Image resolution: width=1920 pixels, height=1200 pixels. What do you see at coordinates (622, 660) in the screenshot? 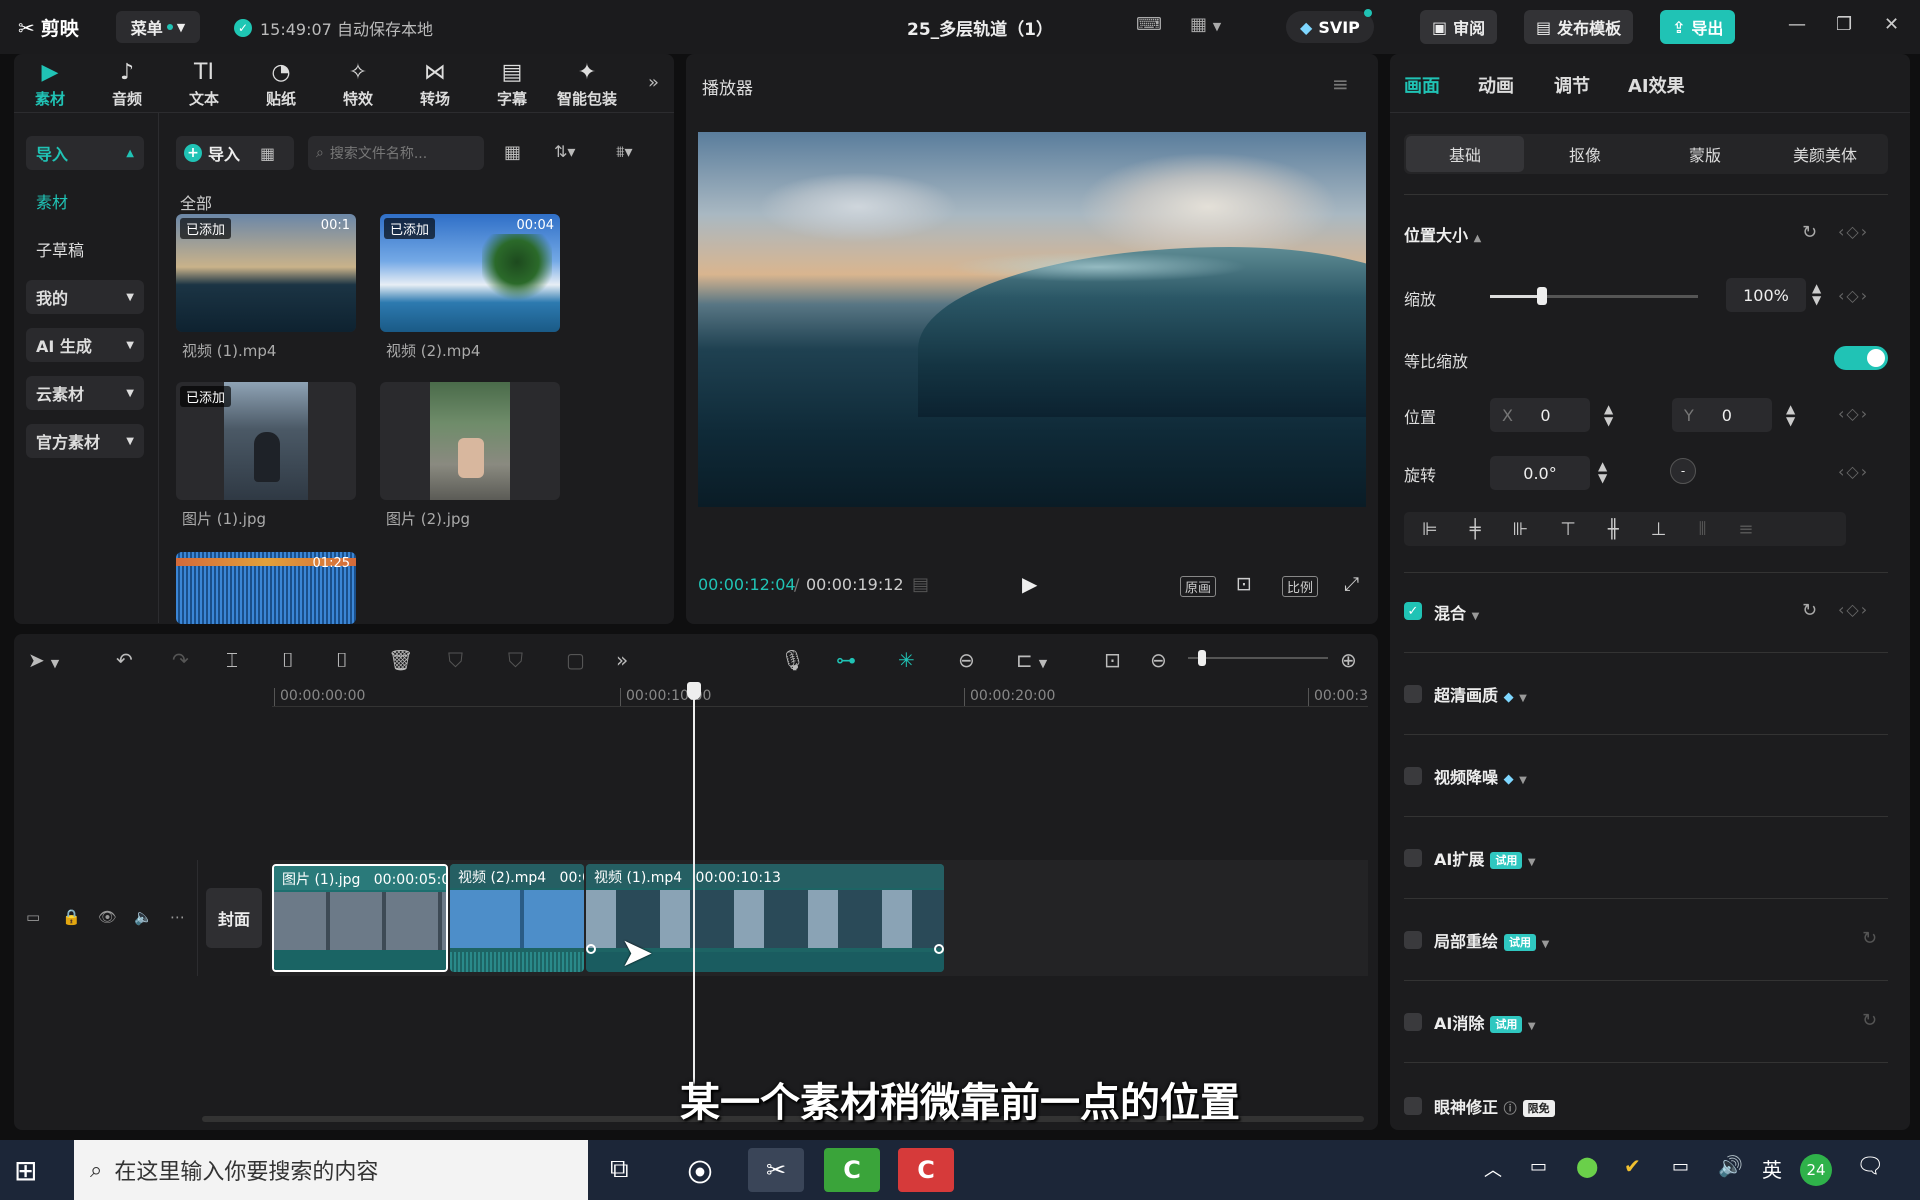
I see `more-tools-icon: »` at bounding box center [622, 660].